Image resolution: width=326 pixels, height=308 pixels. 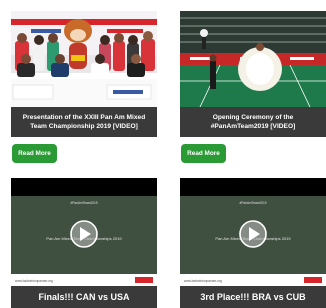 What do you see at coordinates (84, 297) in the screenshot?
I see `video-title: Finals!!! CAN vs USA` at bounding box center [84, 297].